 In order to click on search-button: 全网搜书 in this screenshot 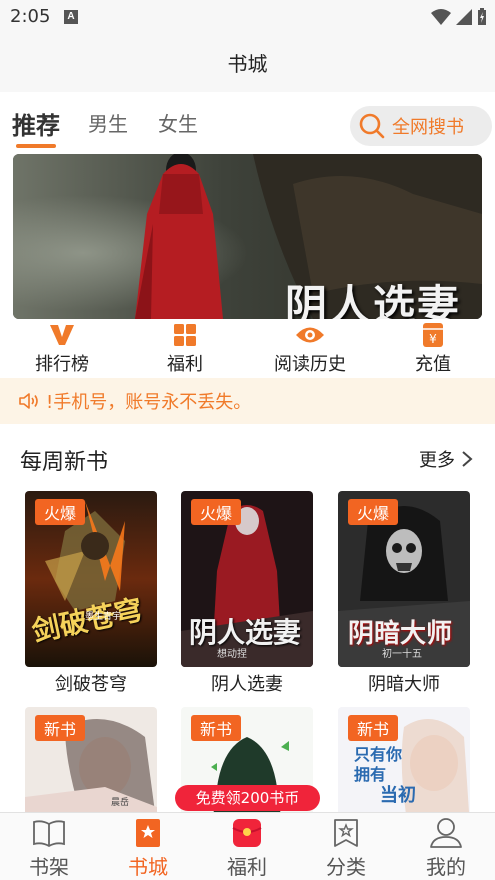, I will do `click(421, 126)`.